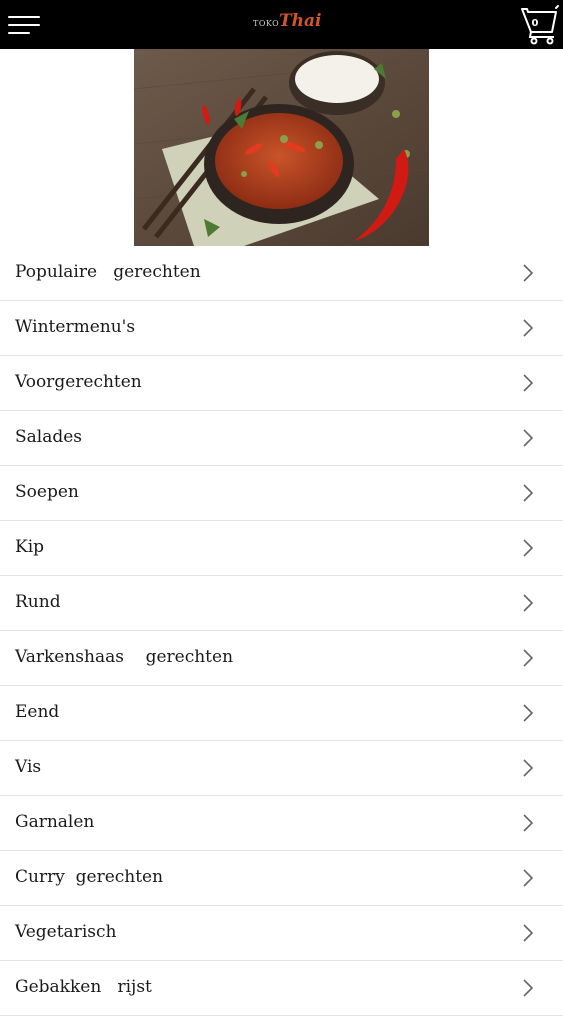  What do you see at coordinates (28, 767) in the screenshot?
I see `category-label: Vis` at bounding box center [28, 767].